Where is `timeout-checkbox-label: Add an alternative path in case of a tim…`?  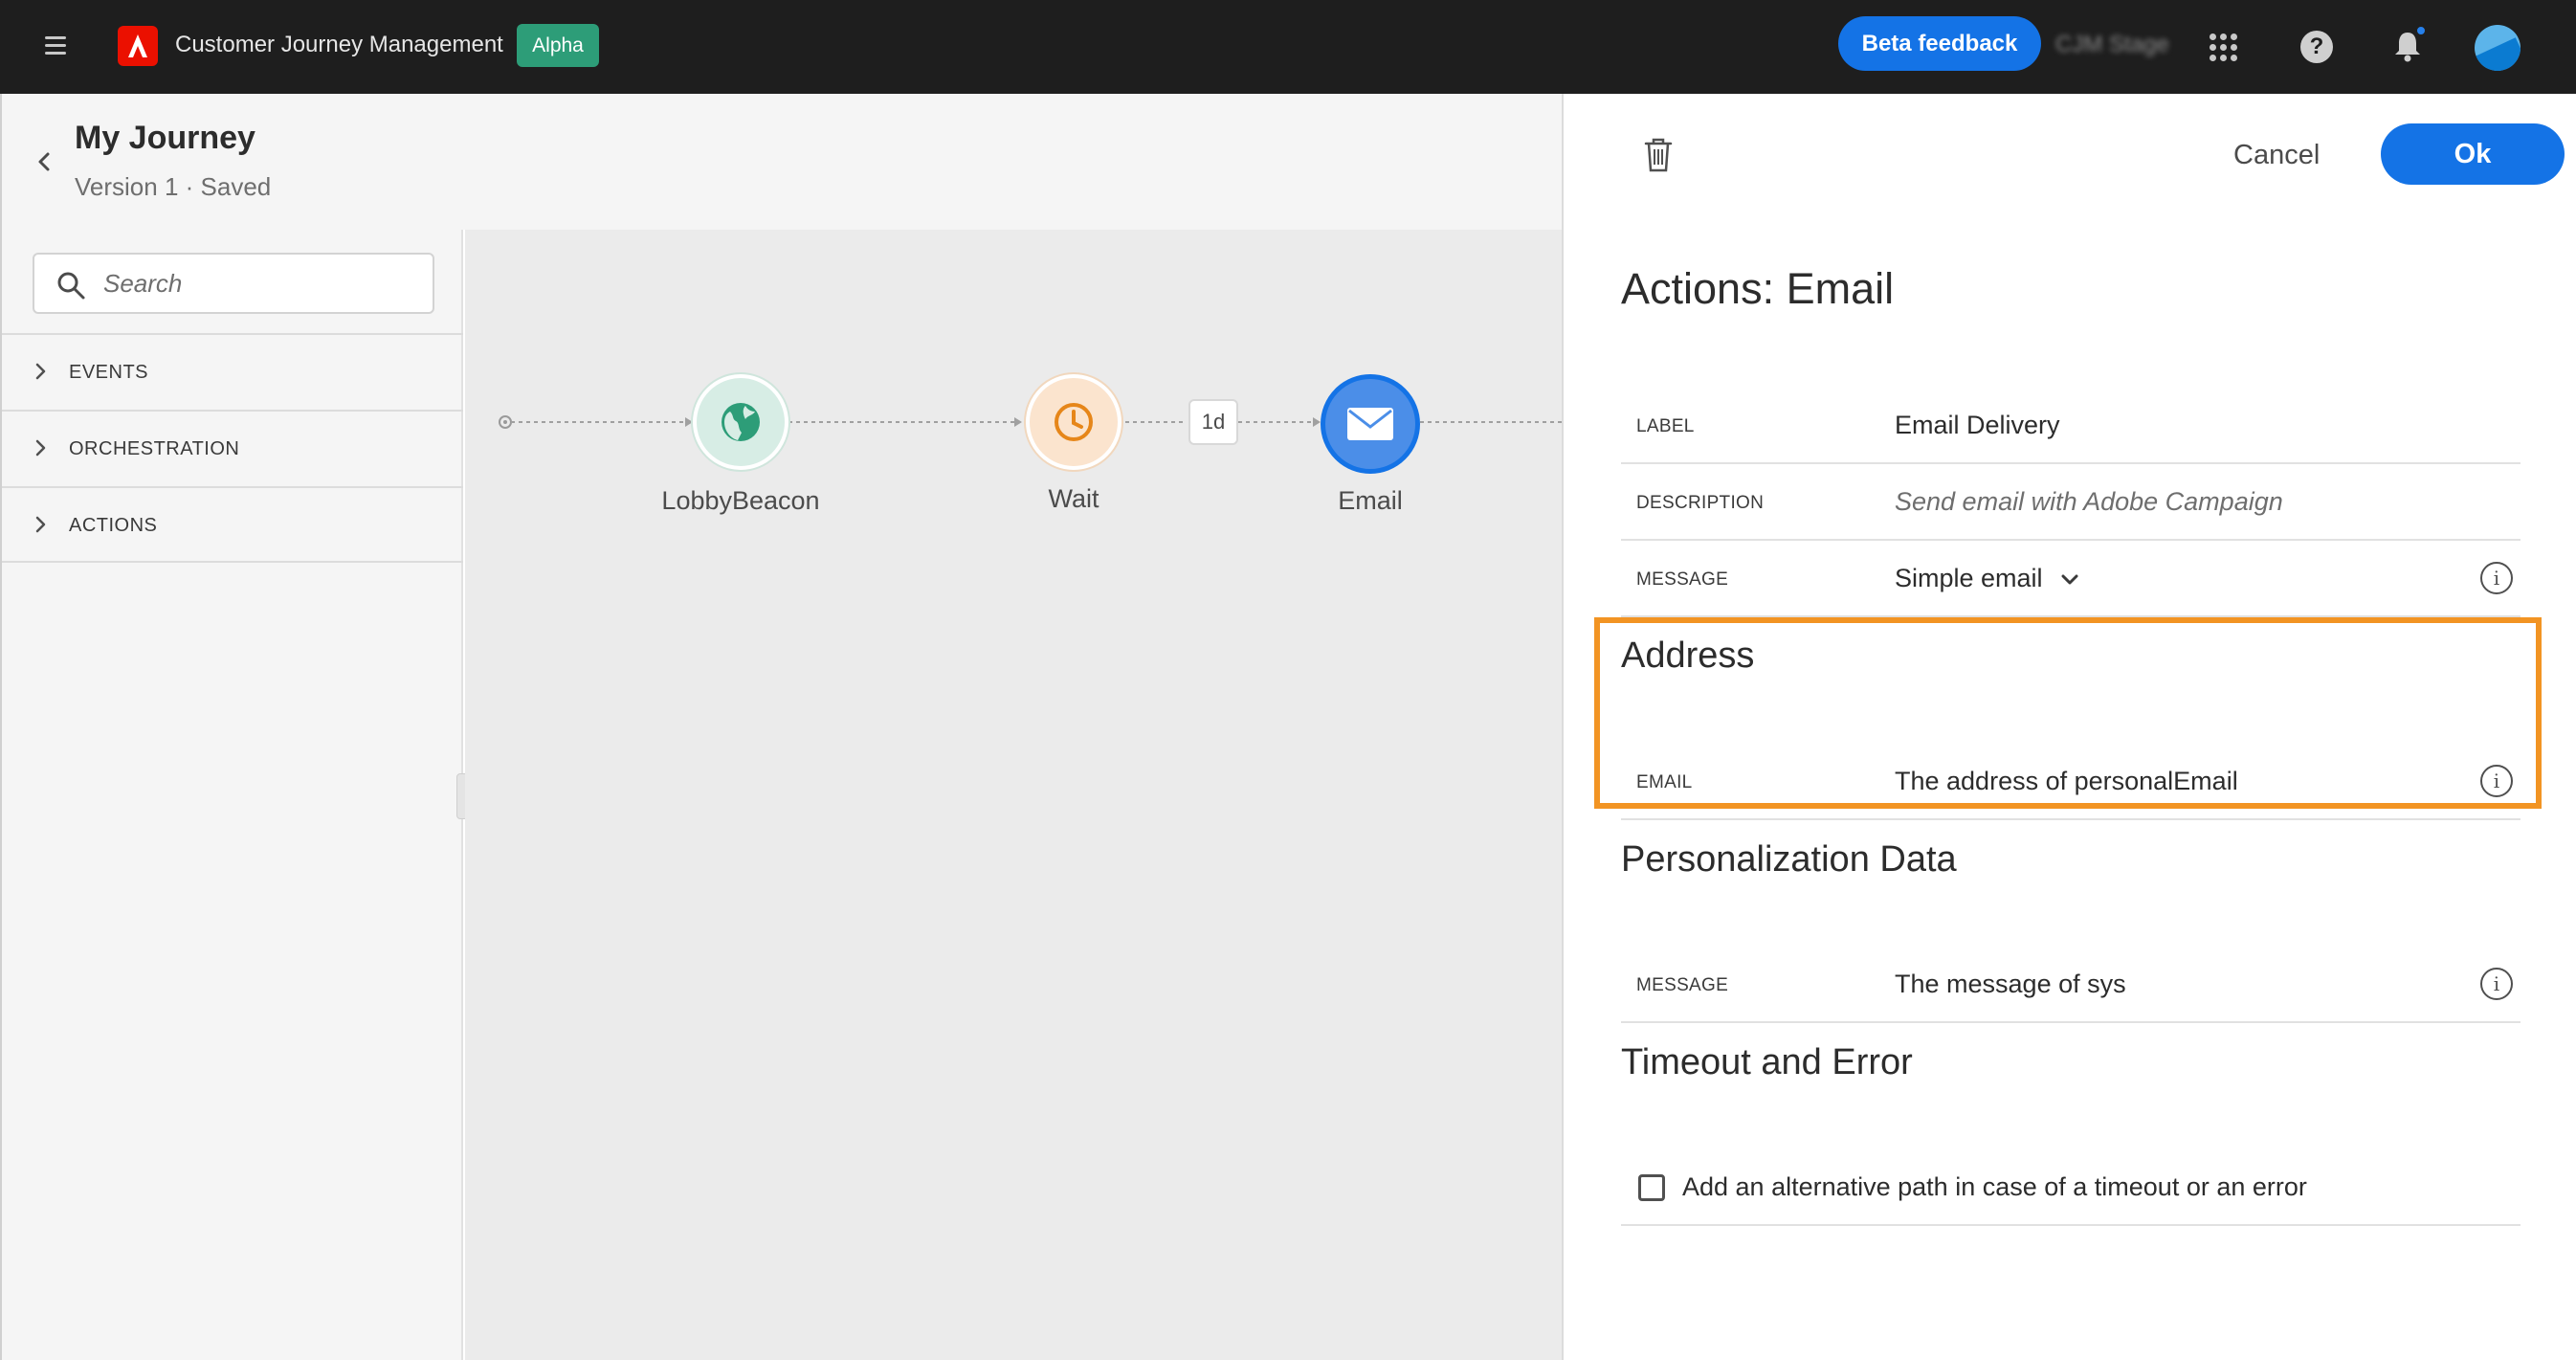 timeout-checkbox-label: Add an alternative path in case of a tim… is located at coordinates (1994, 1187).